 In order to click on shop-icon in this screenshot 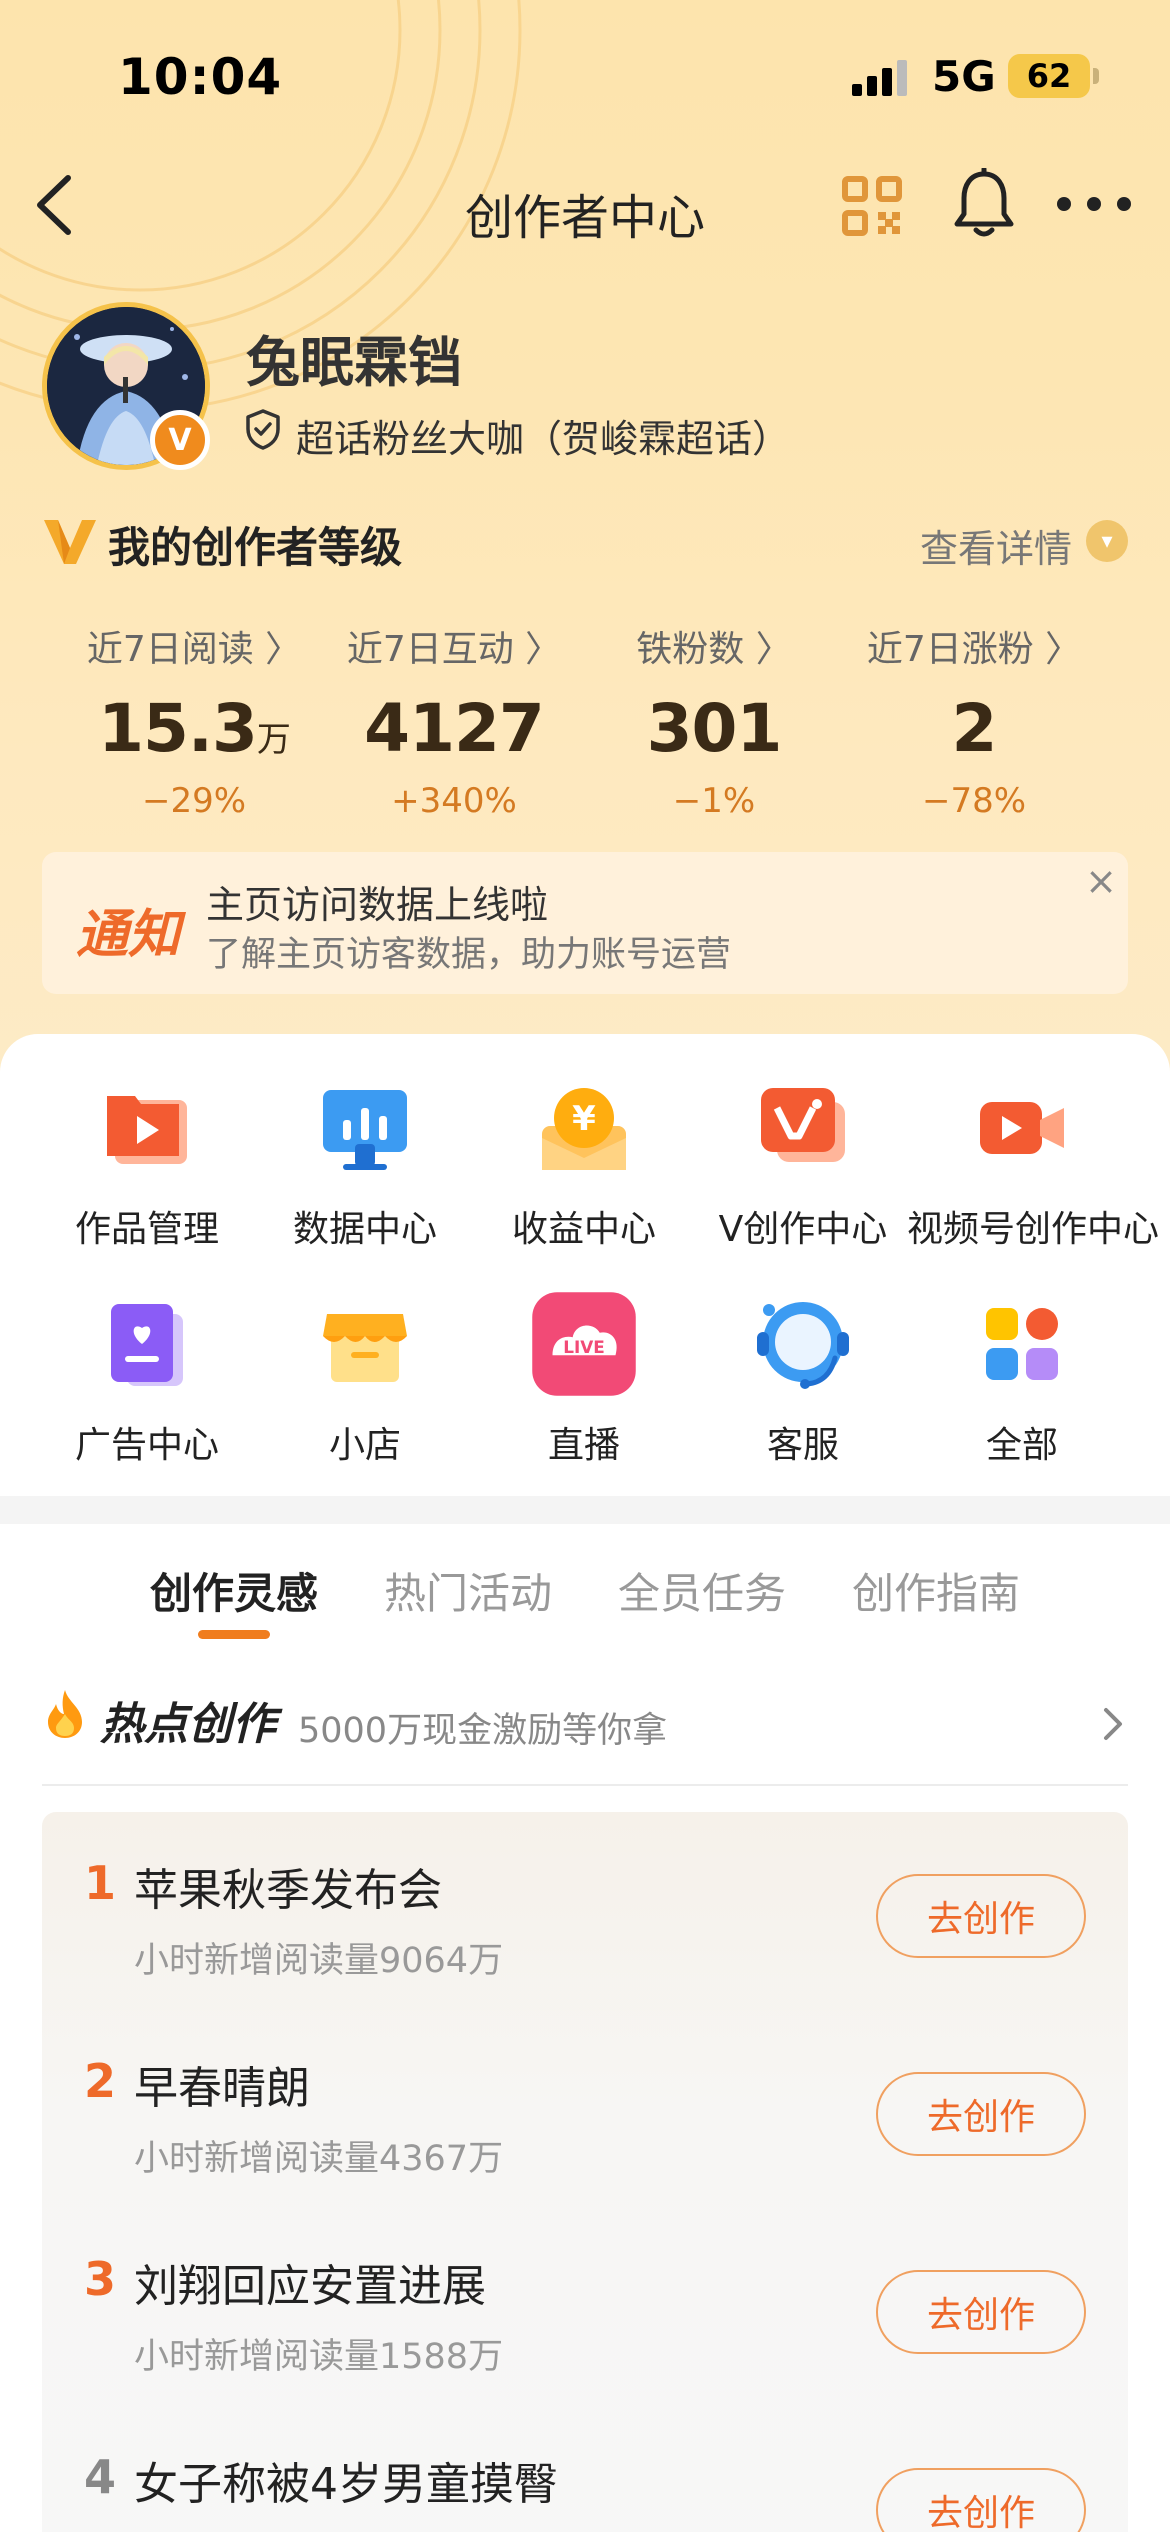, I will do `click(365, 1348)`.